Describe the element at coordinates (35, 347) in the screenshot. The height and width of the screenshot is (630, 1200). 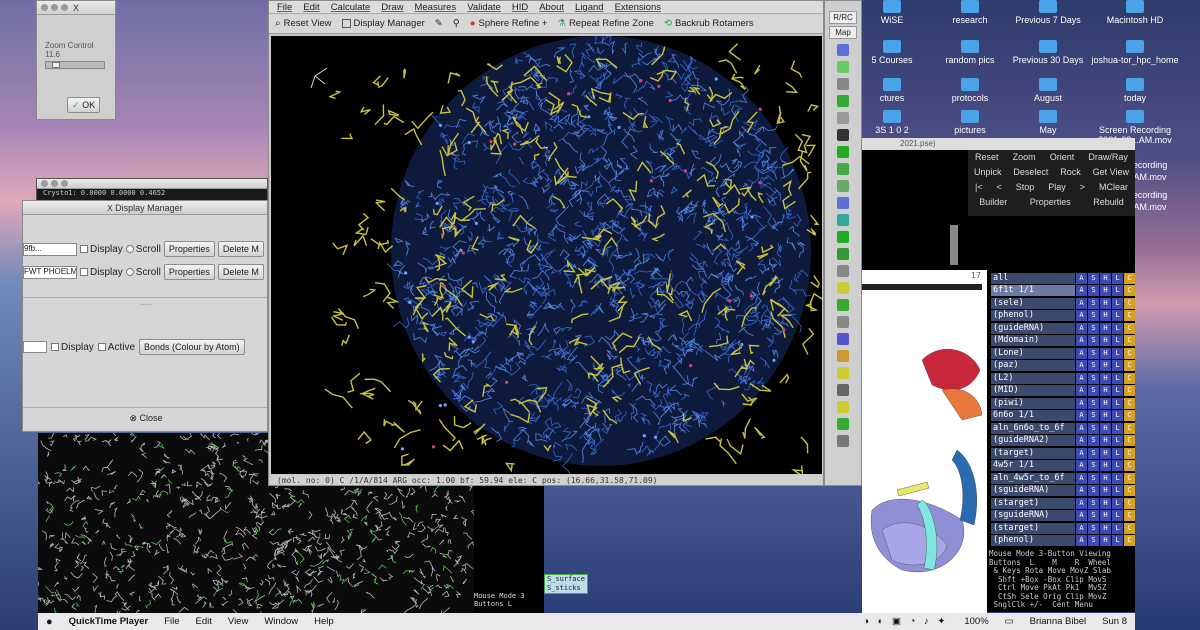
I see `molecule-name-field` at that location.